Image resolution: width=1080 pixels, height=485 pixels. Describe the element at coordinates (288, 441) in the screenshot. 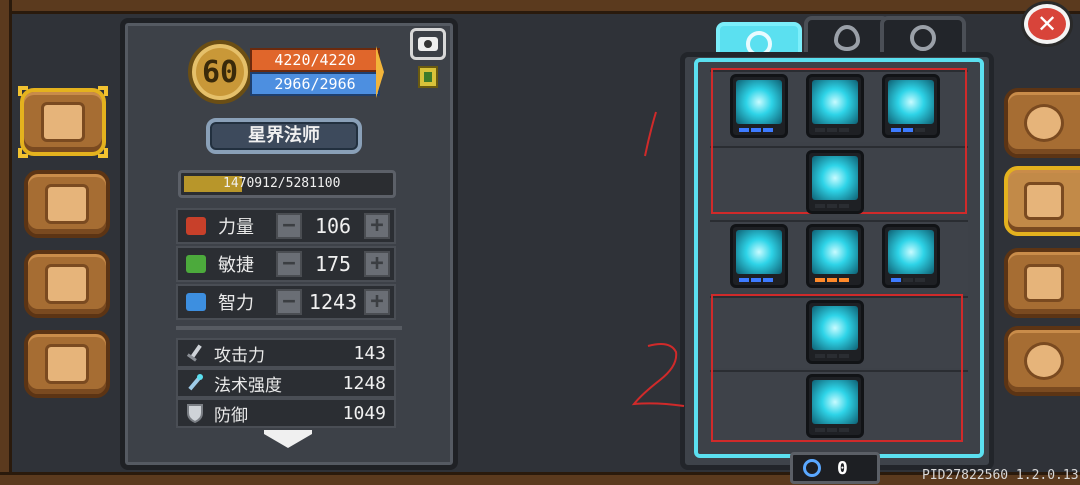

I see `chevron-down-icon` at that location.